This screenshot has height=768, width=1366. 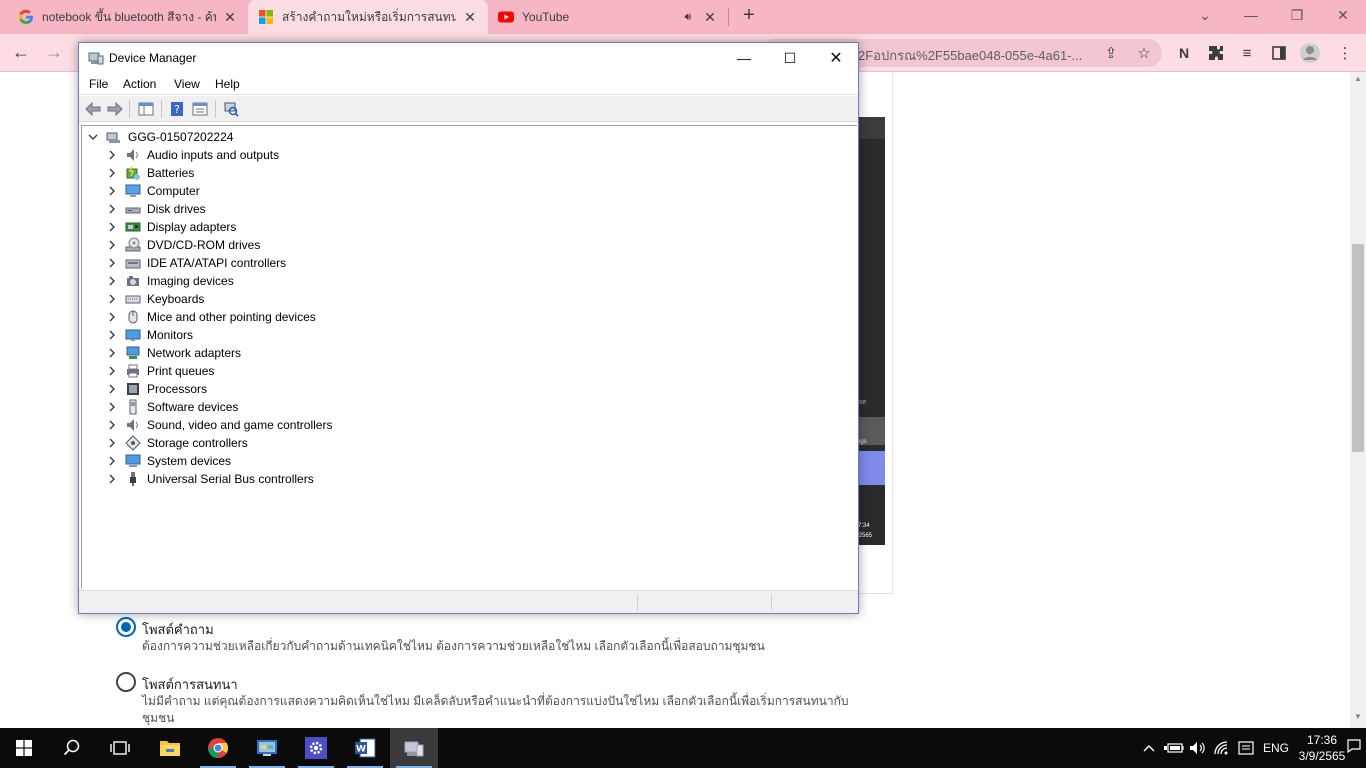 I want to click on start-icon, so click(x=24, y=748).